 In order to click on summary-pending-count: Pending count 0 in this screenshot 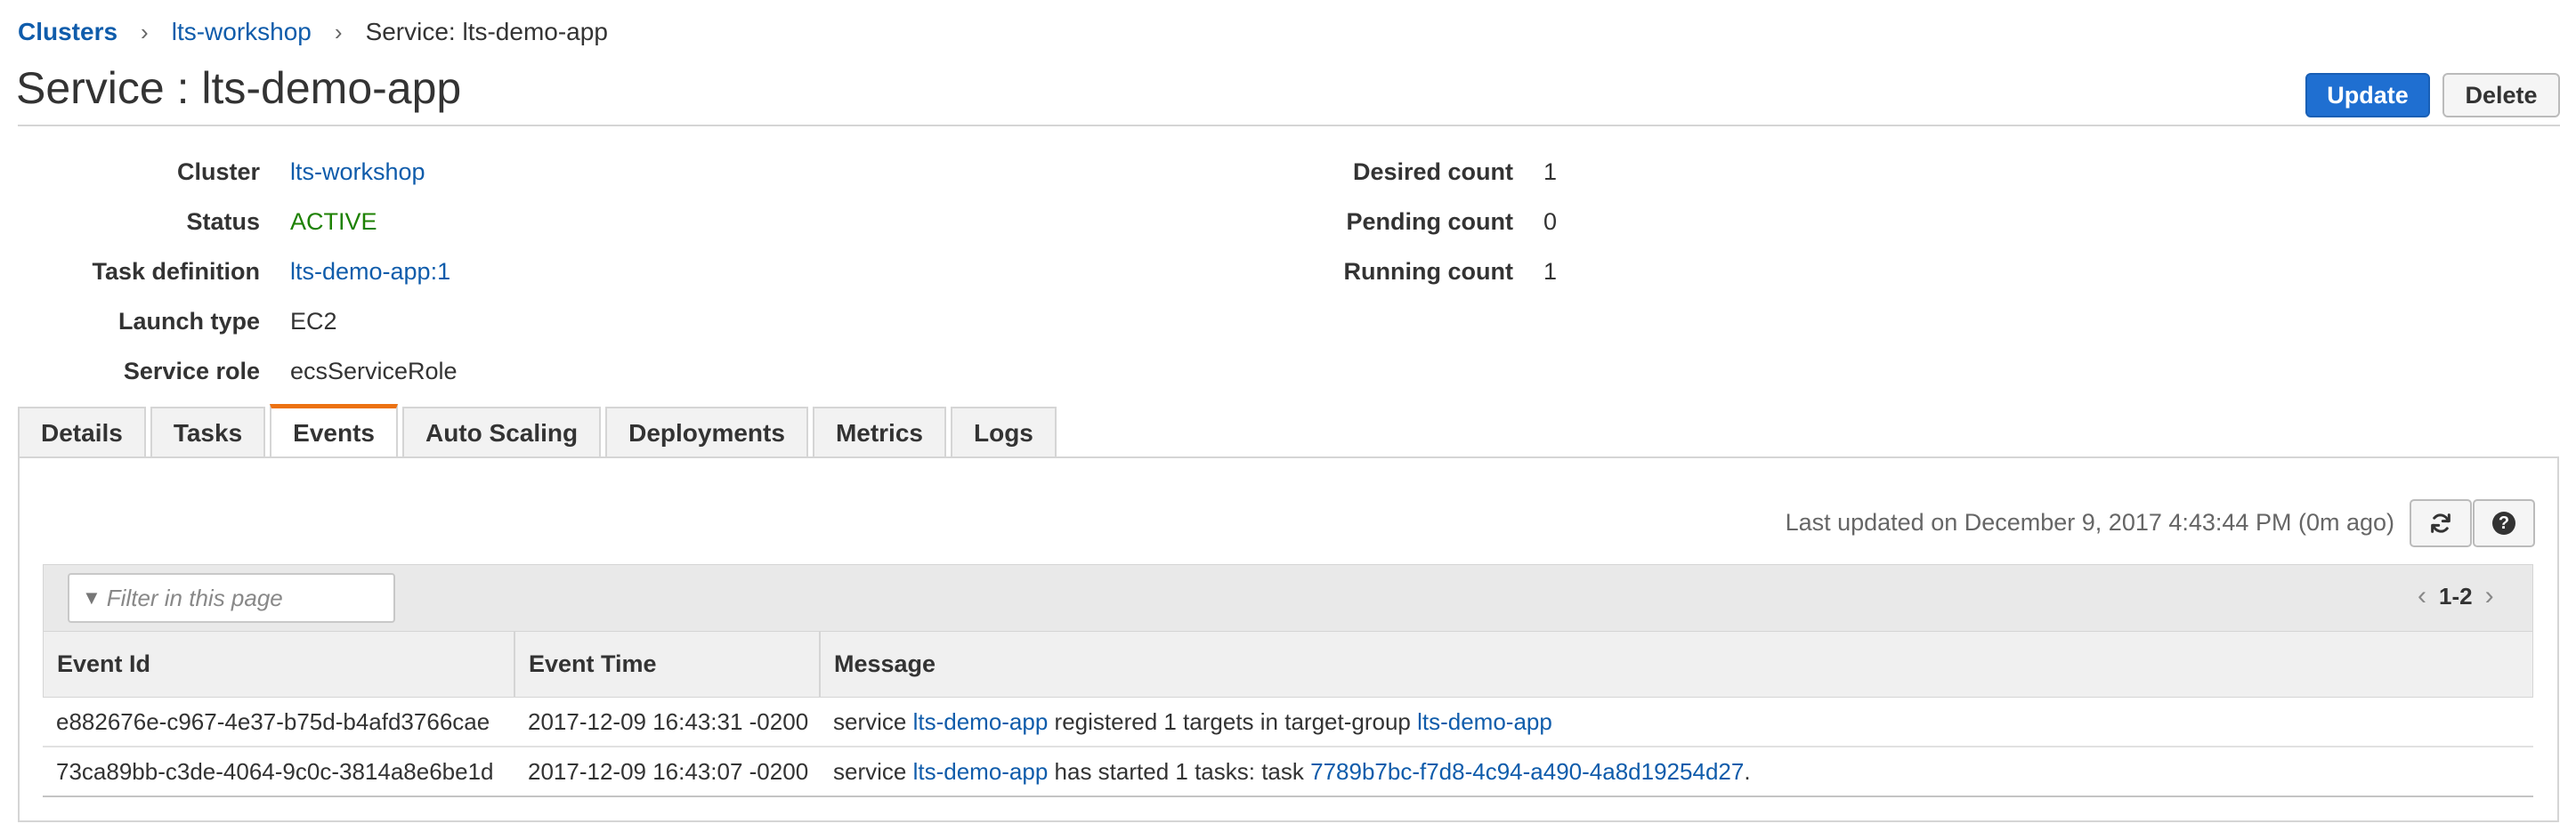, I will do `click(779, 221)`.